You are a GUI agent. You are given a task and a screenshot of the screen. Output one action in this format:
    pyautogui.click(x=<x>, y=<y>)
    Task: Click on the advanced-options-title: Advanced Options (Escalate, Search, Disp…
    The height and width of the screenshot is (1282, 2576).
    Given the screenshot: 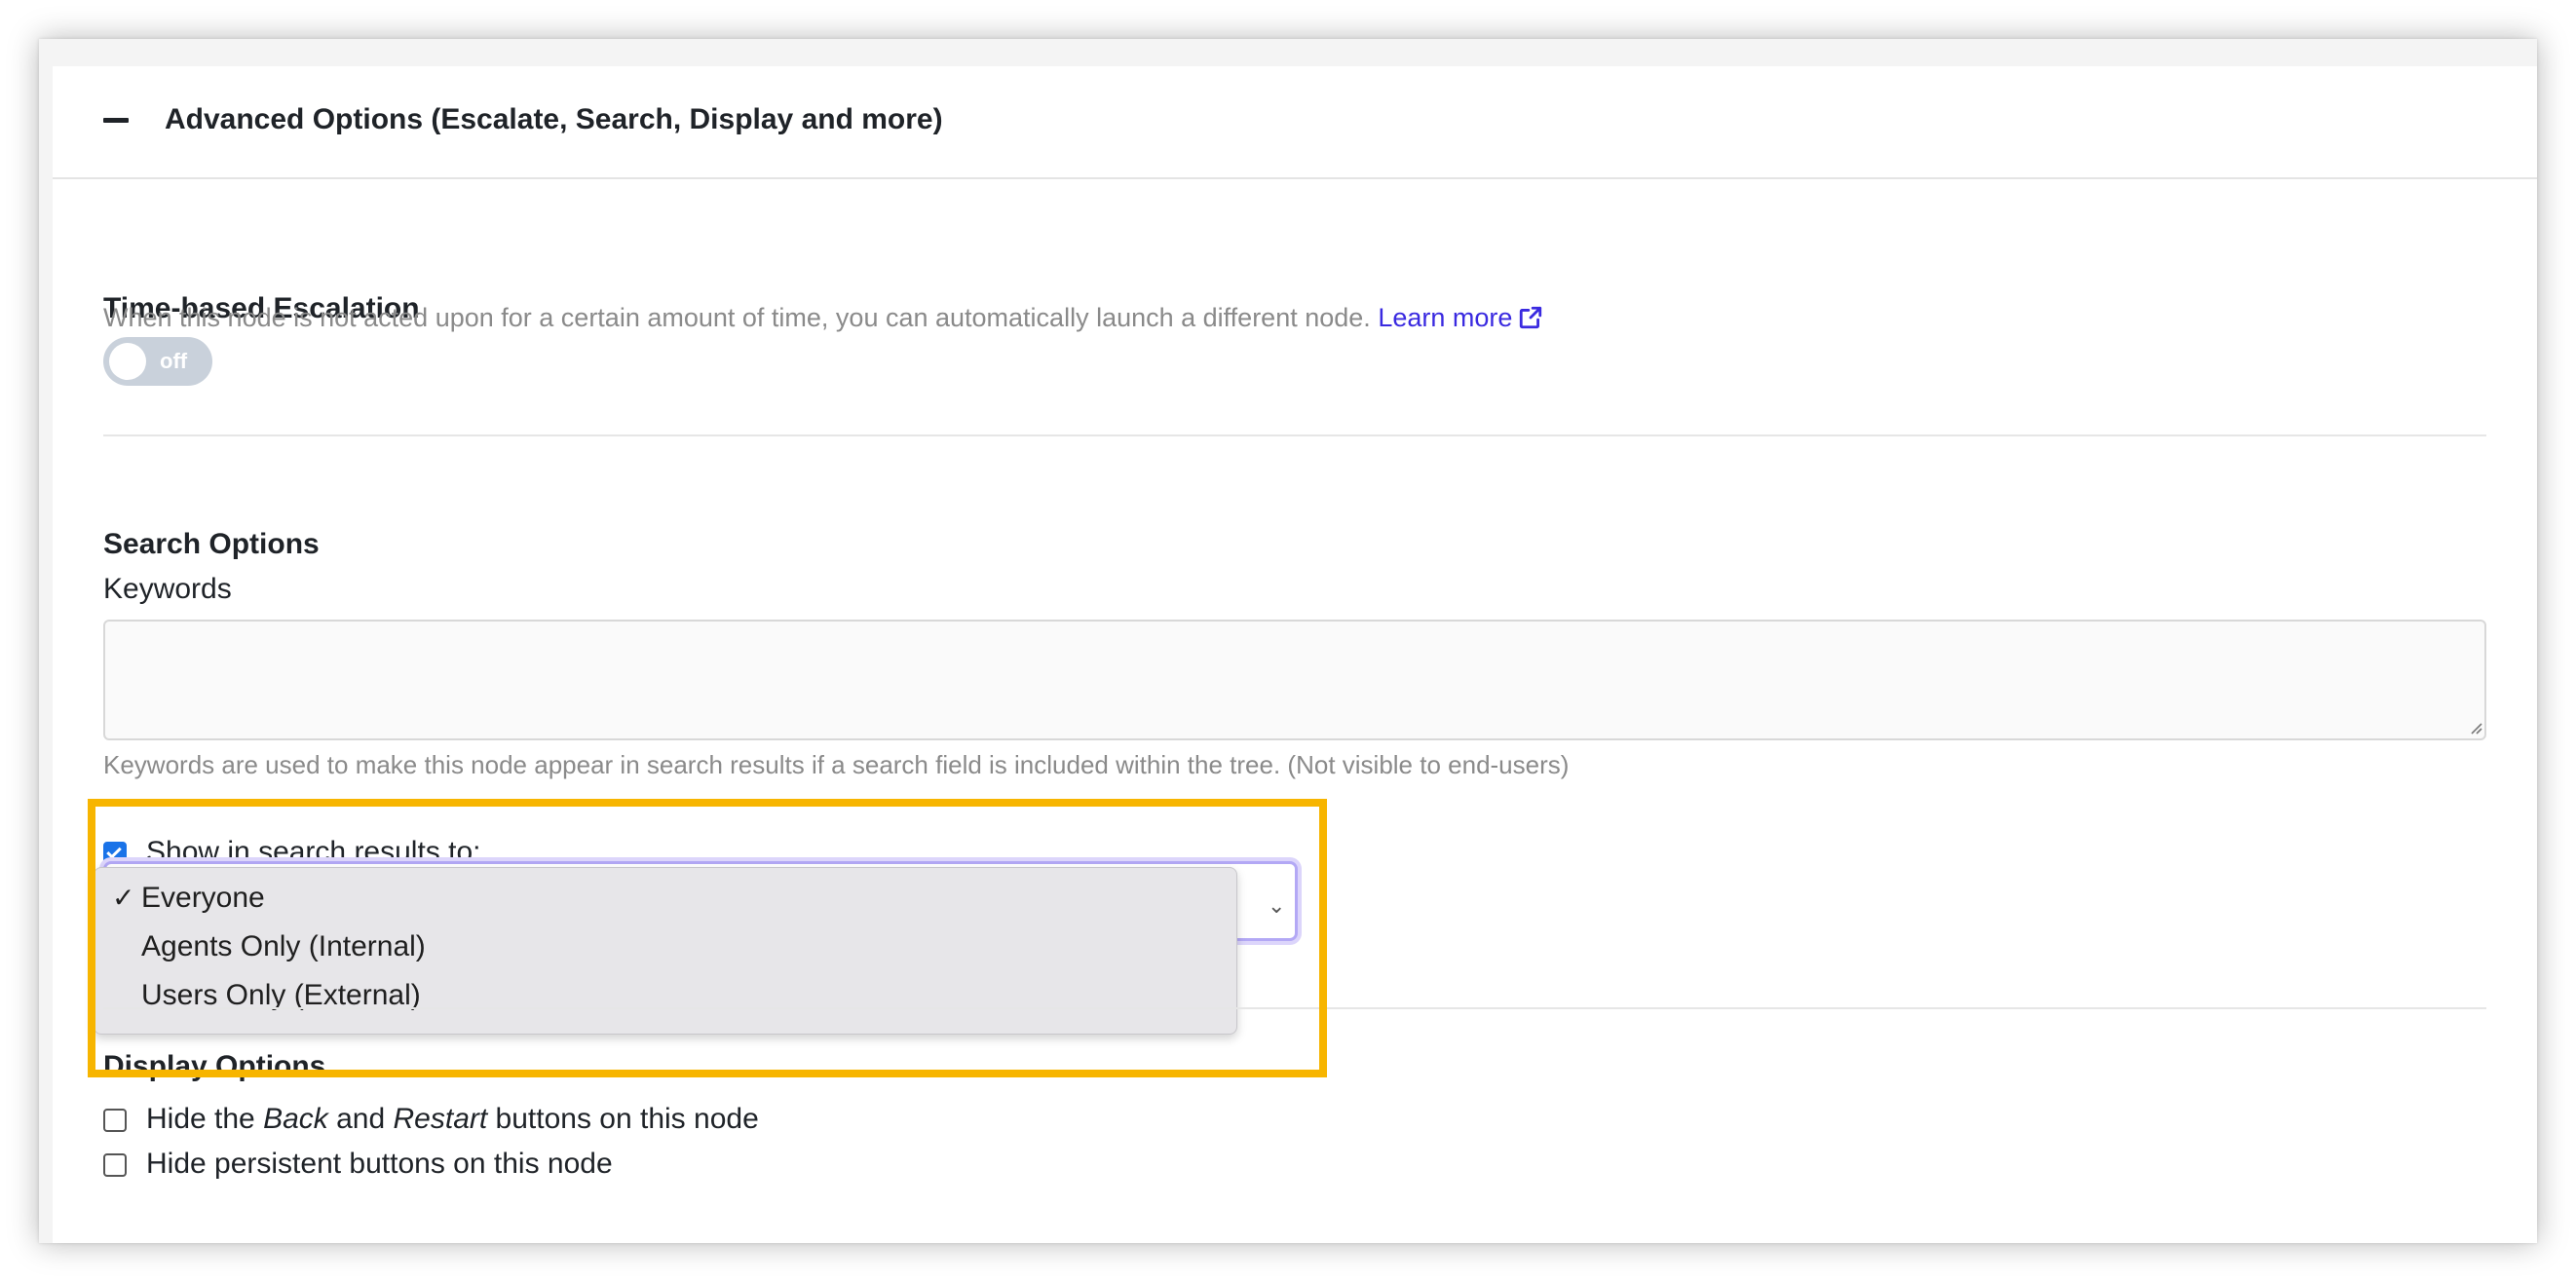 What is the action you would take?
    pyautogui.click(x=554, y=119)
    